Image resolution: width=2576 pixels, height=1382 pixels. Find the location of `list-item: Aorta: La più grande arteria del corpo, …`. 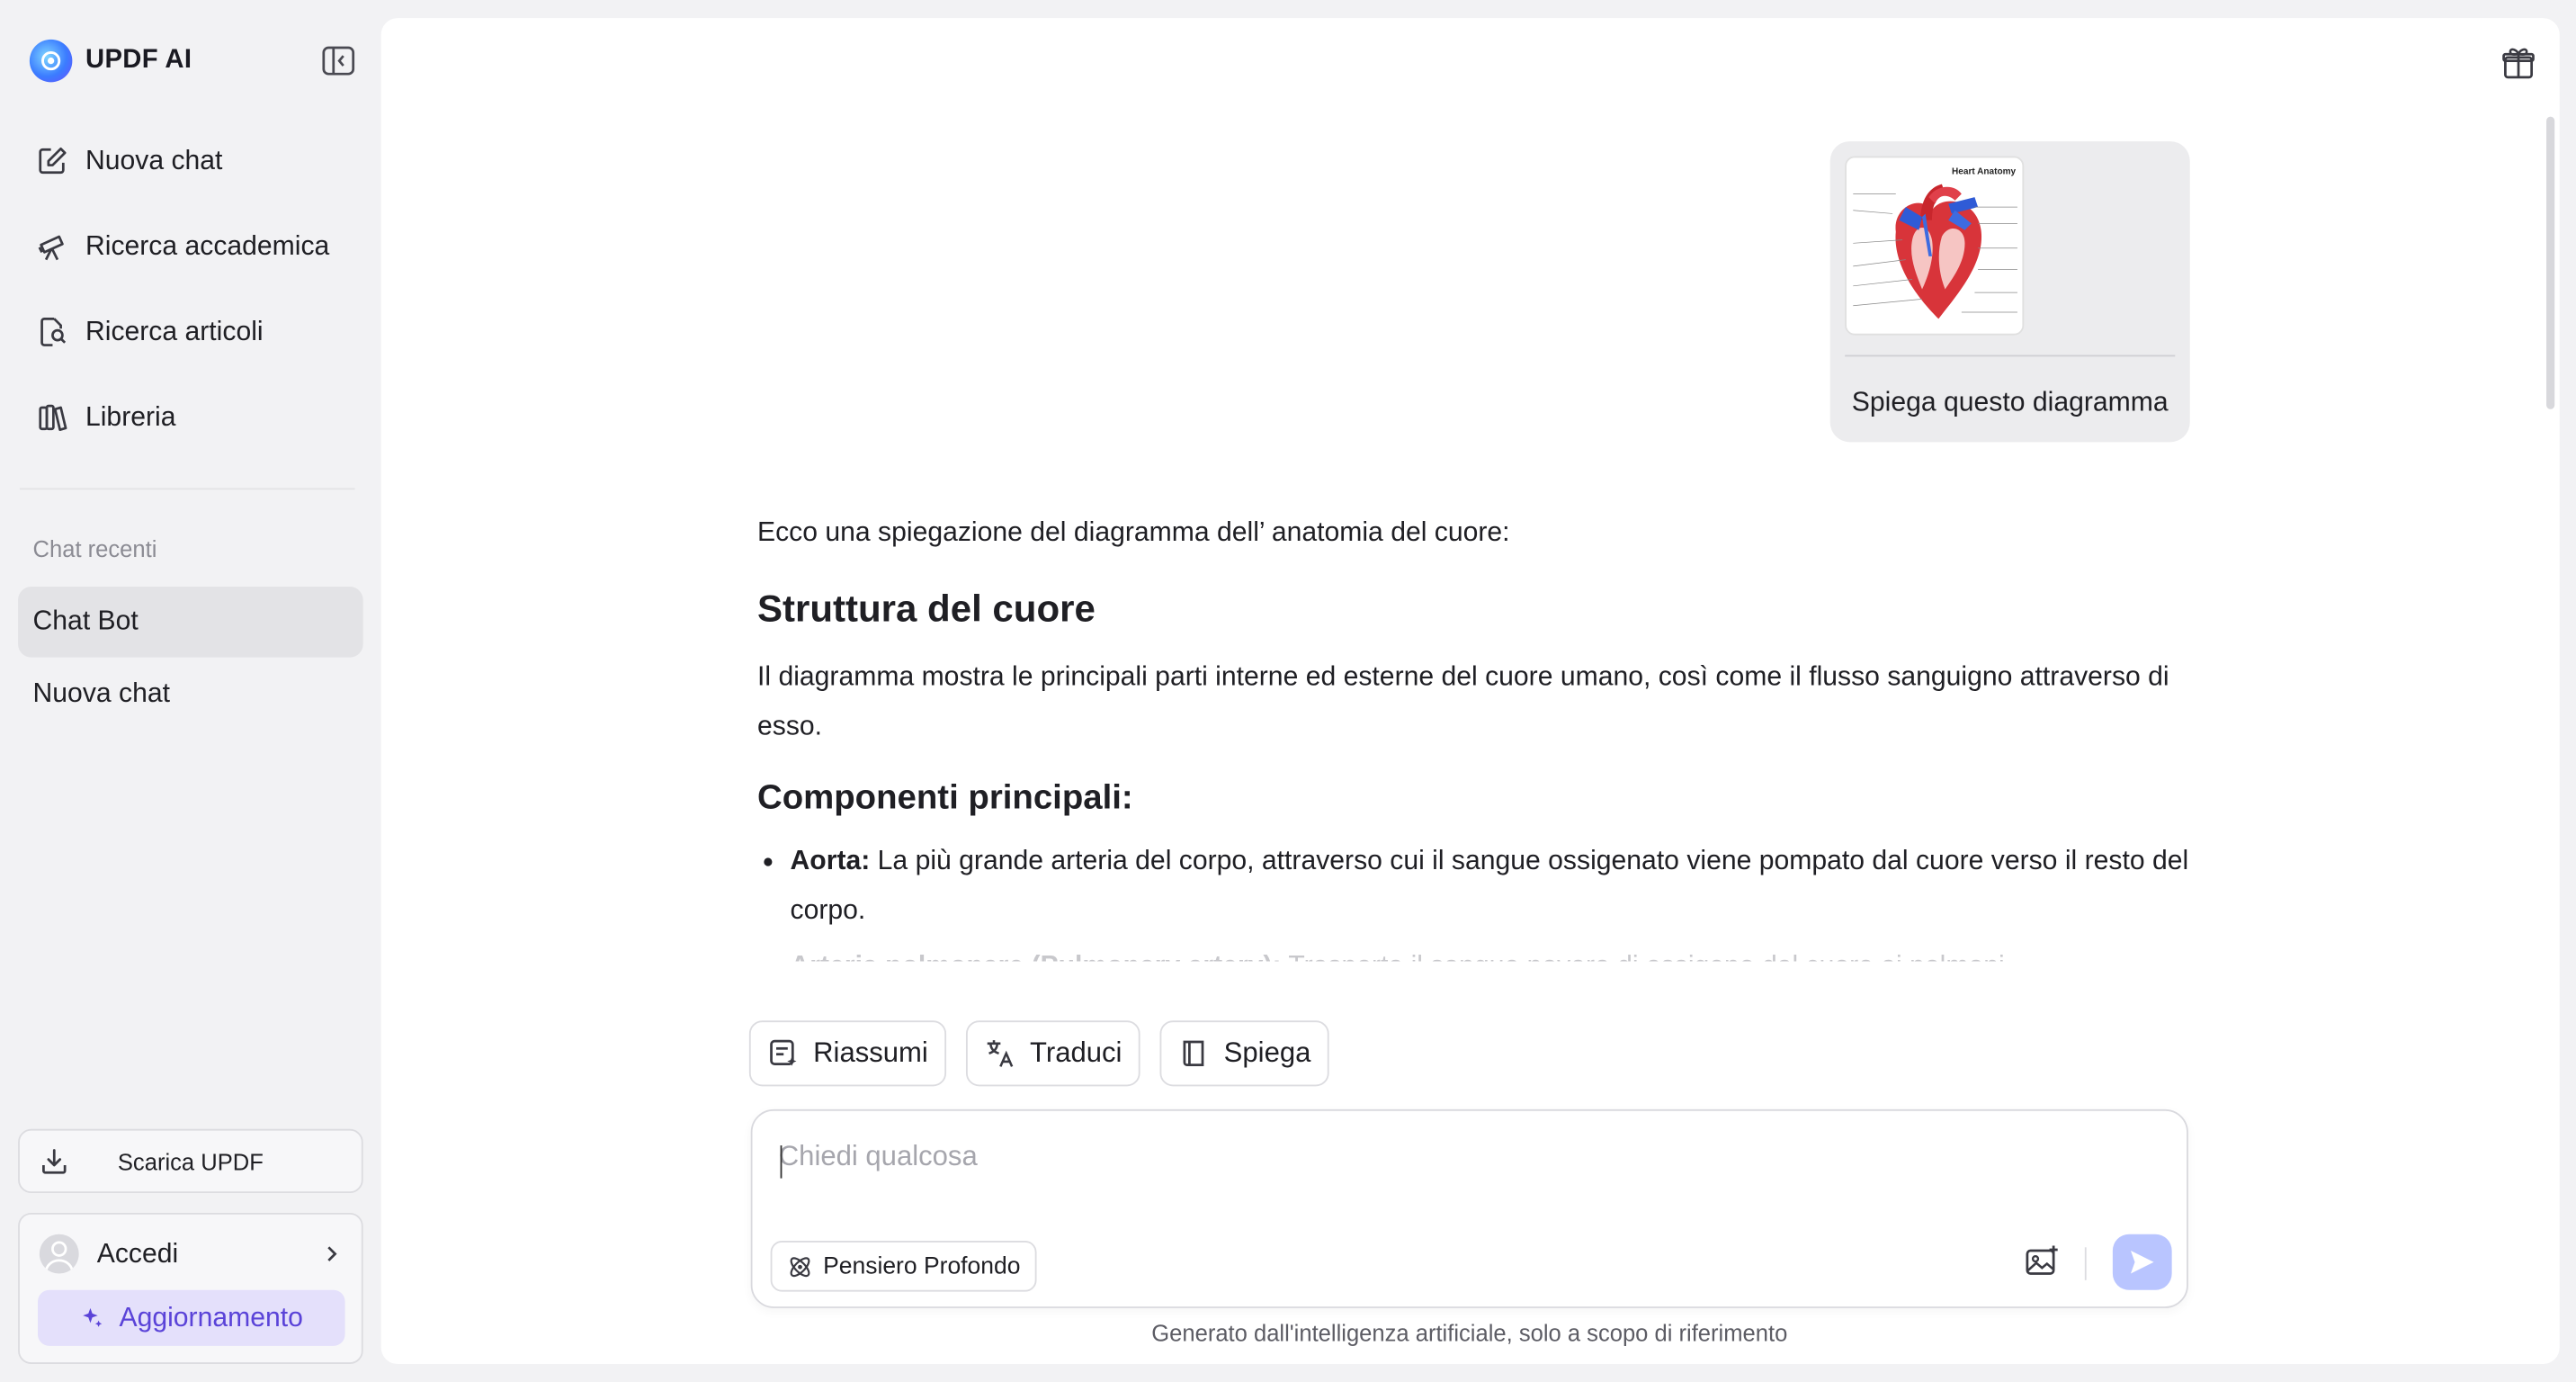

list-item: Aorta: La più grande arteria del corpo, … is located at coordinates (1493, 887).